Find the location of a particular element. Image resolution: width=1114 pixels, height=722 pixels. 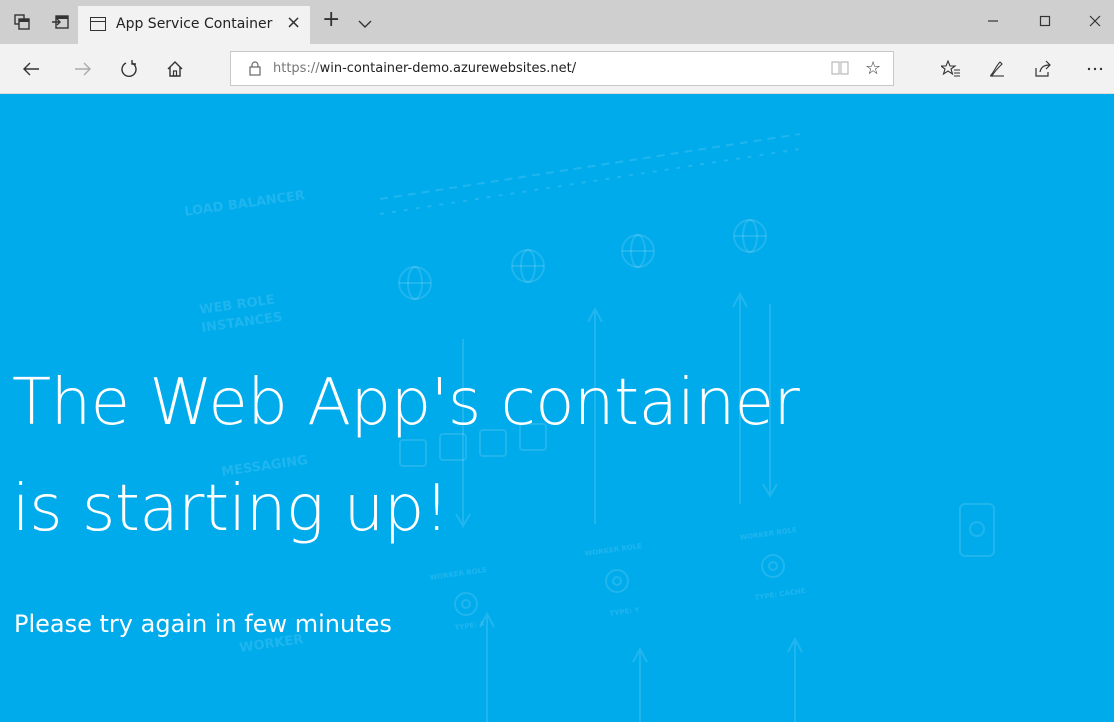

page-subtitle: Please try again in few minutes is located at coordinates (203, 624).